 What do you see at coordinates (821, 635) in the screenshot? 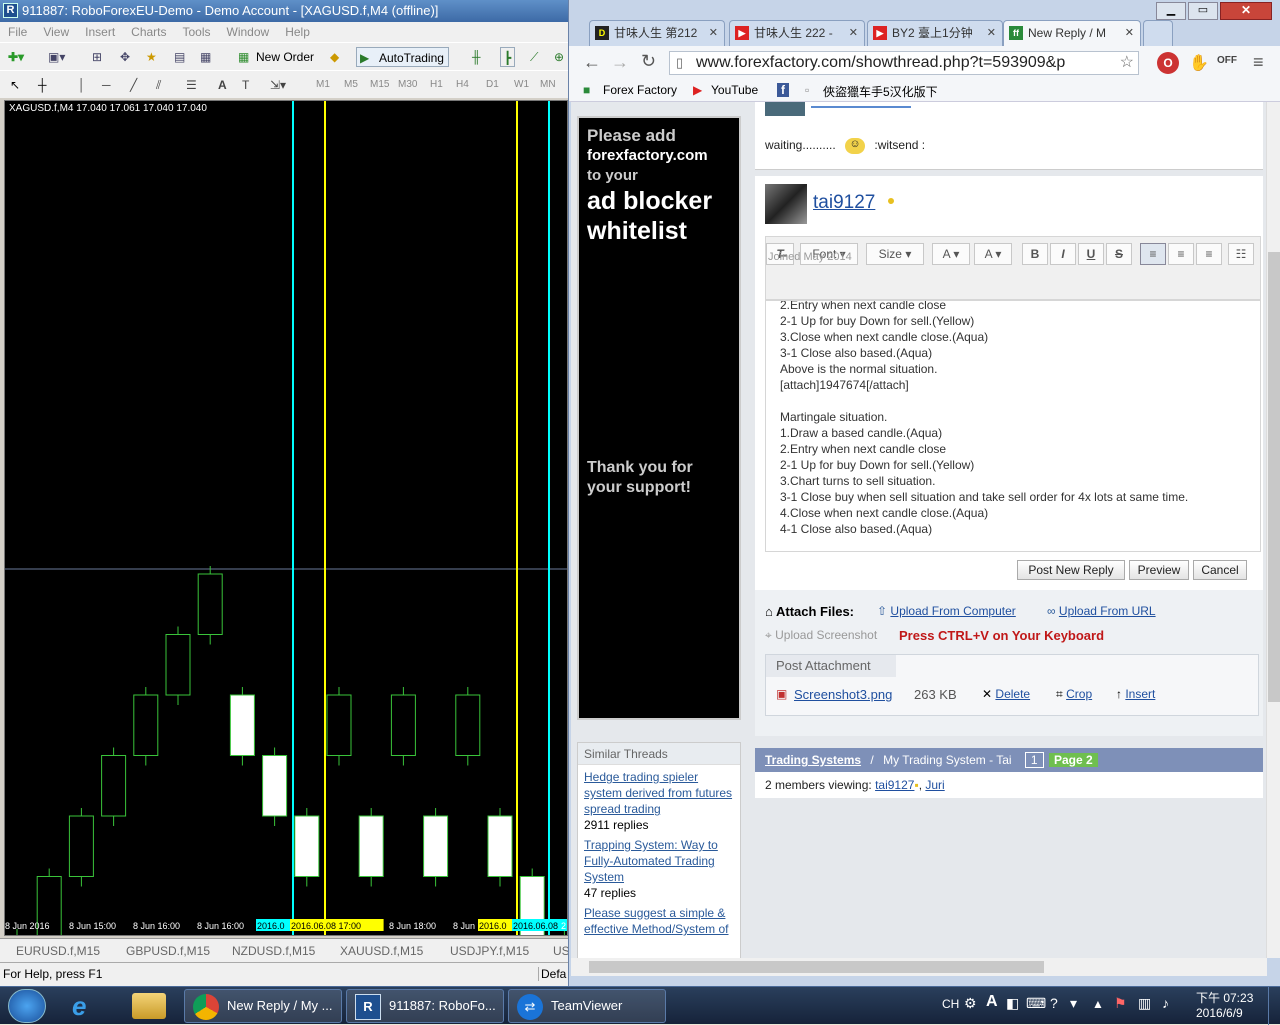
I see `upload-screenshot: ⌖ Upload Screenshot` at bounding box center [821, 635].